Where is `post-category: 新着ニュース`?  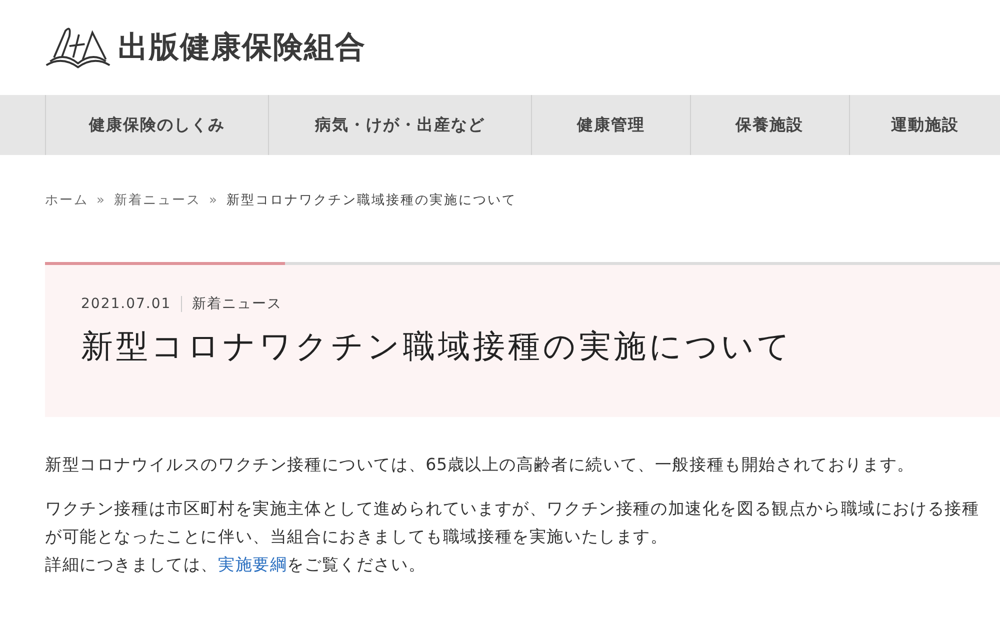
post-category: 新着ニュース is located at coordinates (237, 304).